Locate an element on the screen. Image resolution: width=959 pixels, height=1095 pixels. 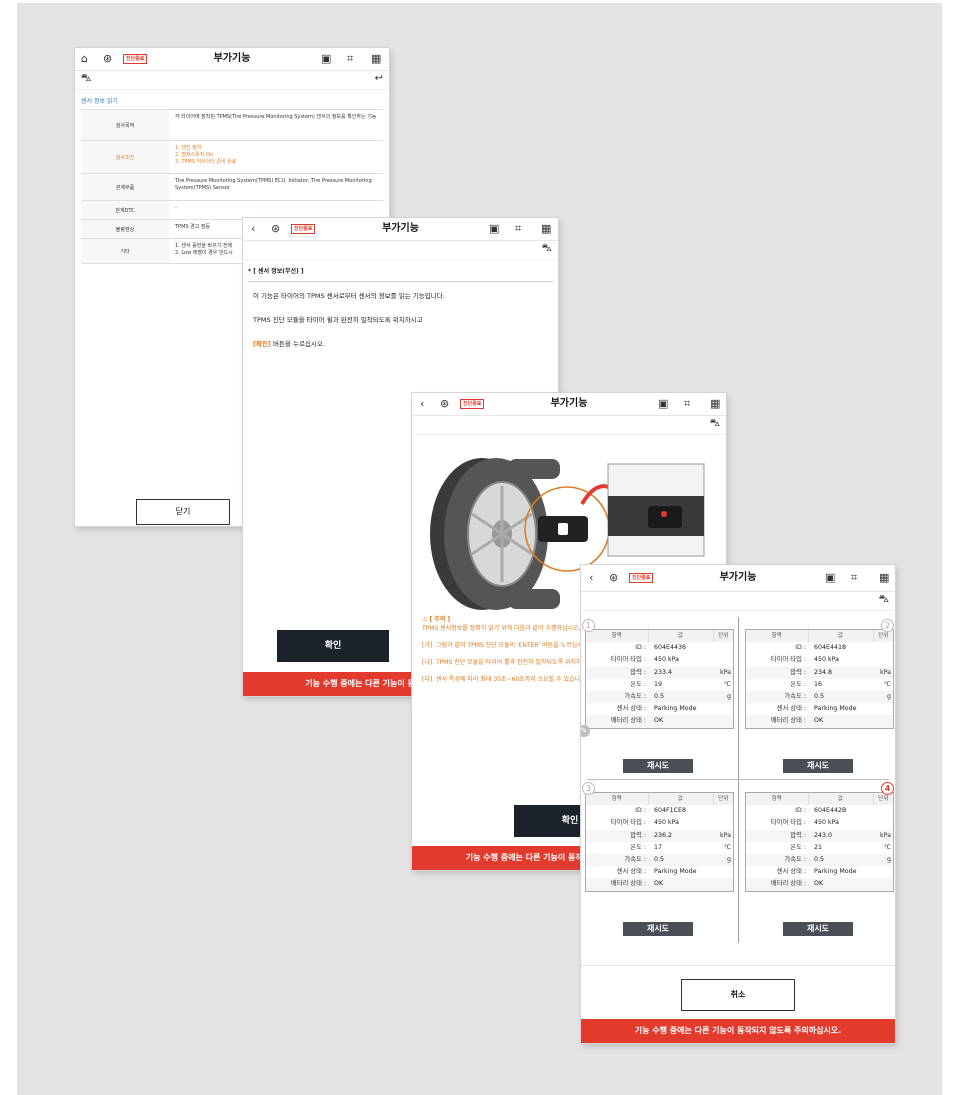
row-value: 16 is located at coordinates (818, 684).